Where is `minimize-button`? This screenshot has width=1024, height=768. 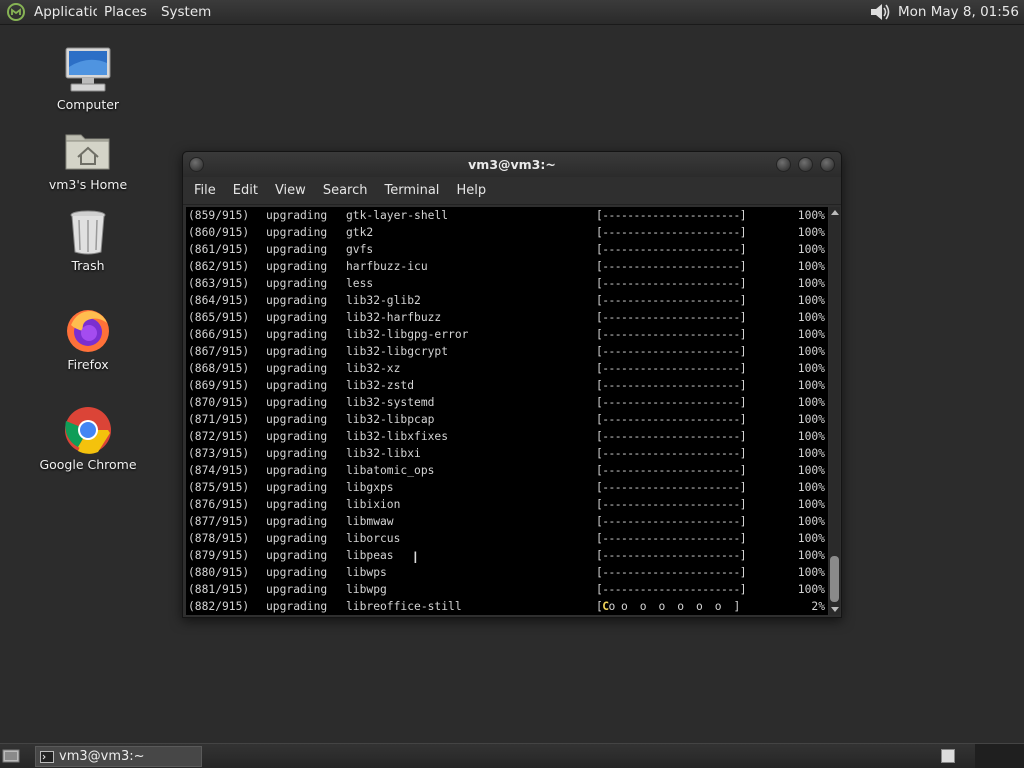 minimize-button is located at coordinates (783, 164).